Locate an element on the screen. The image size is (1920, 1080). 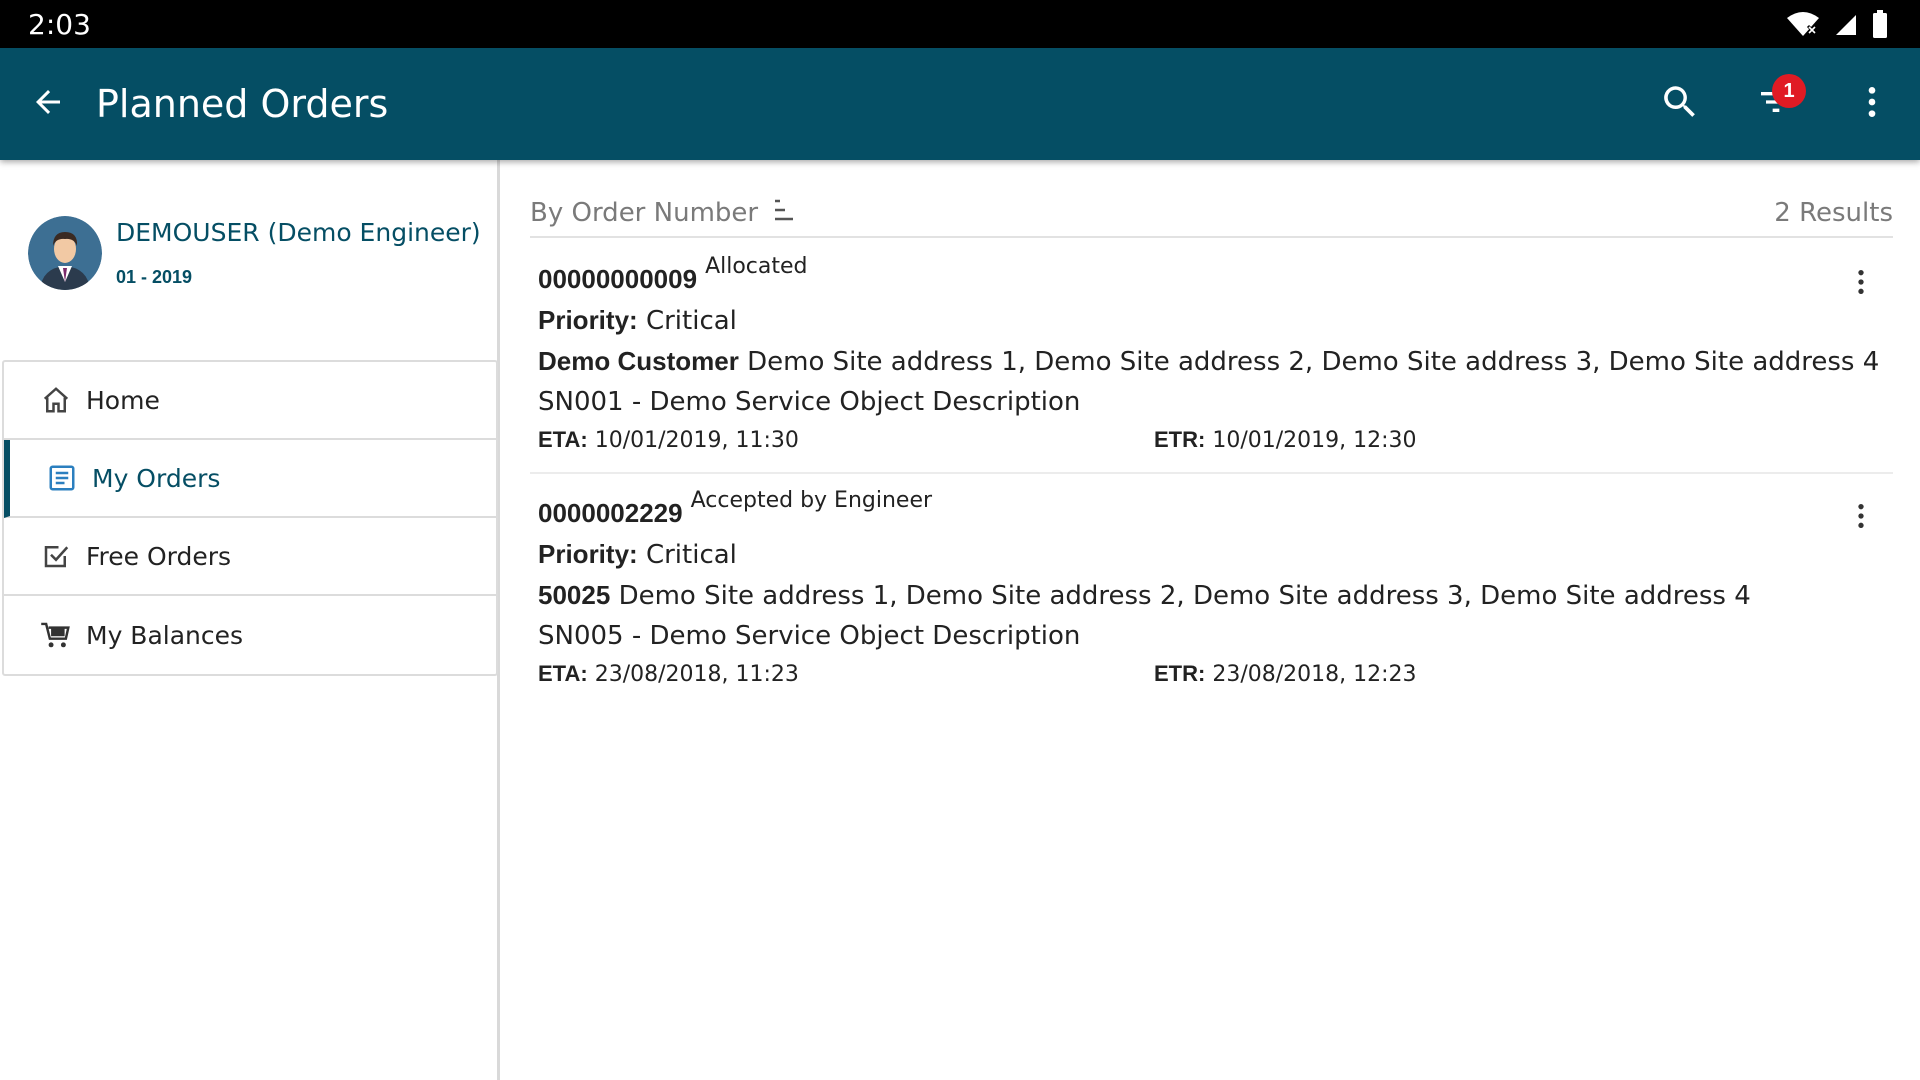
status-time: 2:03 is located at coordinates (59, 24).